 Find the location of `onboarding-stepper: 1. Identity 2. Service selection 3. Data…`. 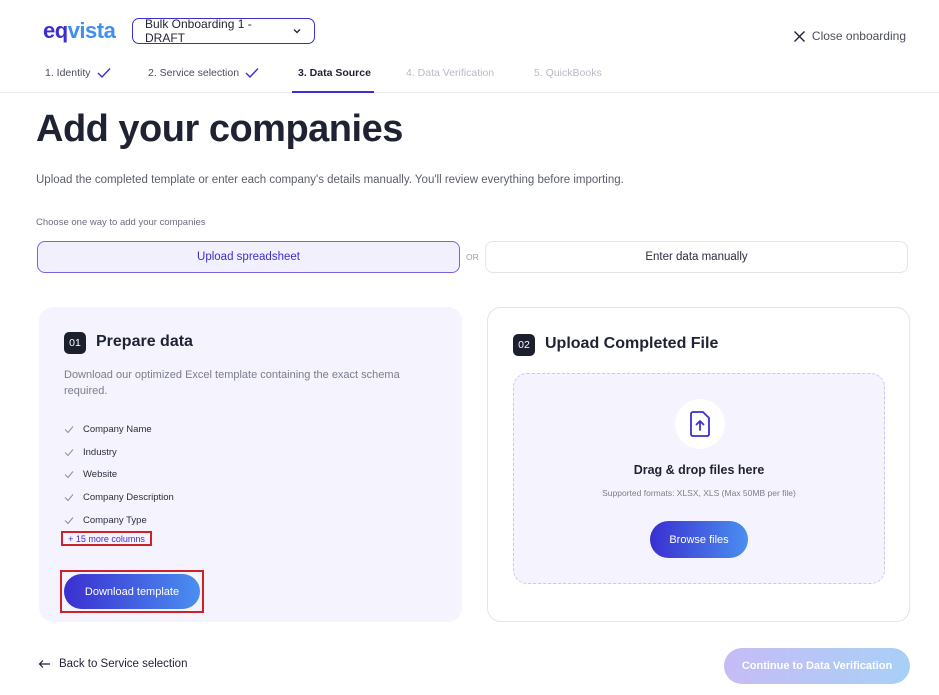

onboarding-stepper: 1. Identity 2. Service selection 3. Data… is located at coordinates (469, 76).